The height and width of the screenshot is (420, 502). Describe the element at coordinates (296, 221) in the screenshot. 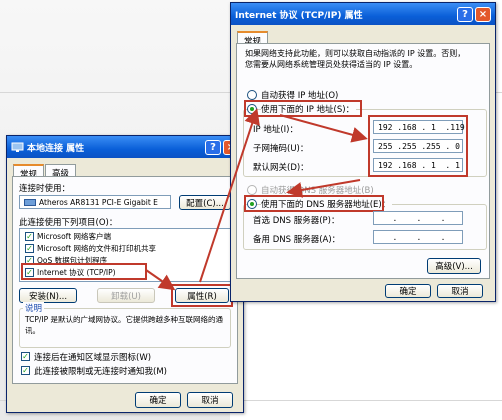

I see `preferred-dns-label: 首选 DNS 服务器(P)：` at that location.